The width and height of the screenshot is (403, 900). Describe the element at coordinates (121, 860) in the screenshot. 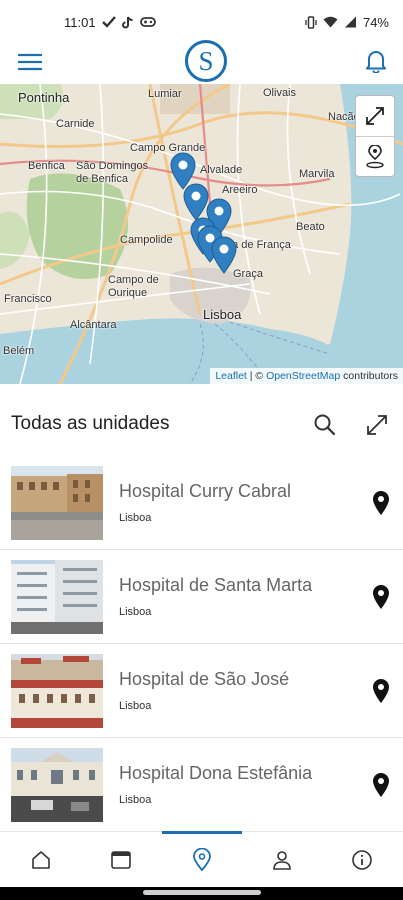

I see `calendar-card-icon` at that location.